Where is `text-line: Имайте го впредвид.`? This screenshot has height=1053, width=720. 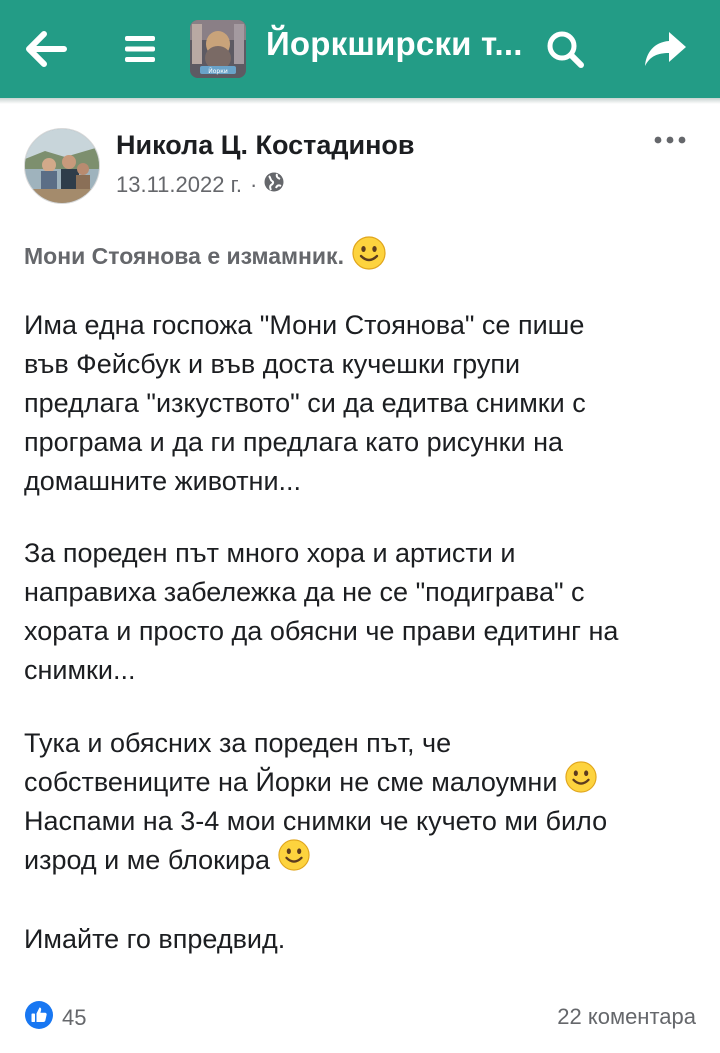 text-line: Имайте го впредвид. is located at coordinates (155, 939).